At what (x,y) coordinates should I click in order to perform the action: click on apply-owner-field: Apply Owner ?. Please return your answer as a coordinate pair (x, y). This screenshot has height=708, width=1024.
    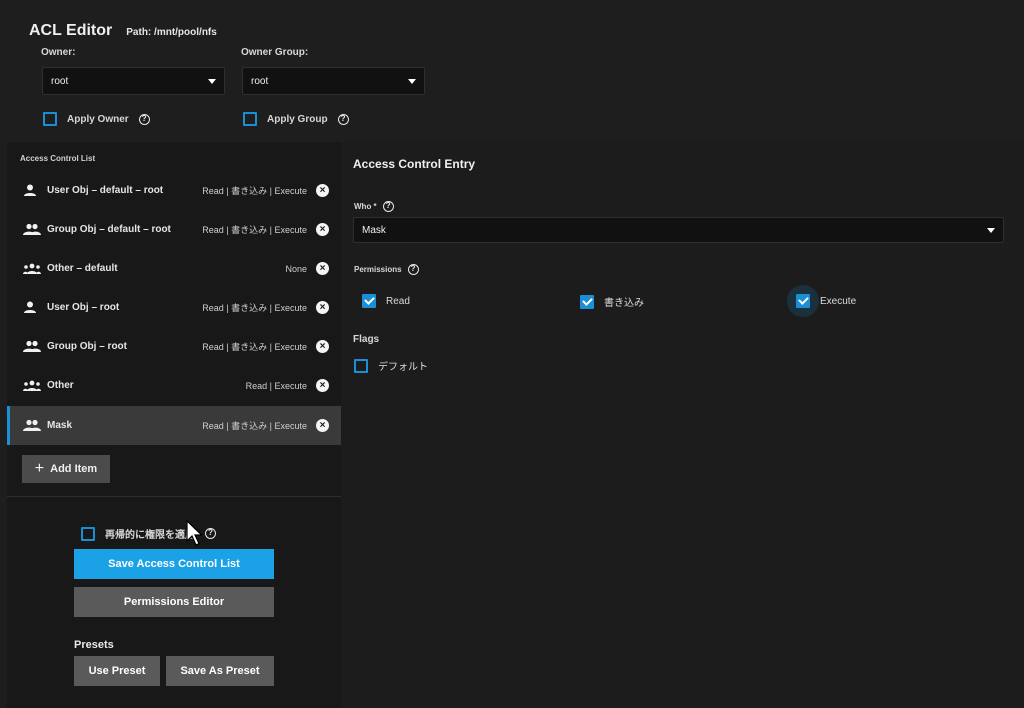
    Looking at the image, I should click on (96, 119).